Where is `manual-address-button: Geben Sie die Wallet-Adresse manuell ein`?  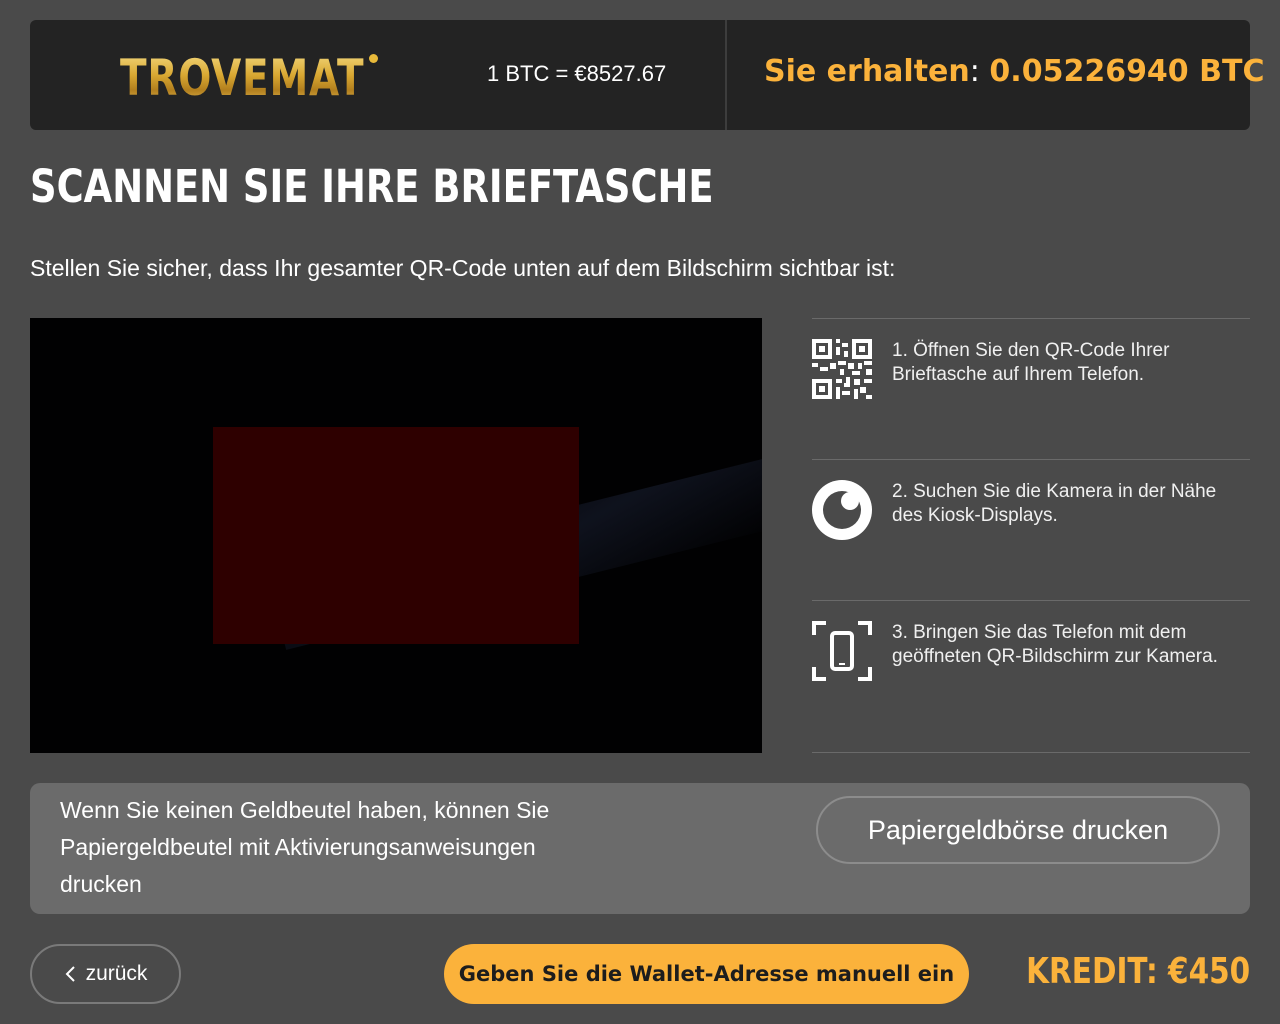 manual-address-button: Geben Sie die Wallet-Adresse manuell ein is located at coordinates (706, 974).